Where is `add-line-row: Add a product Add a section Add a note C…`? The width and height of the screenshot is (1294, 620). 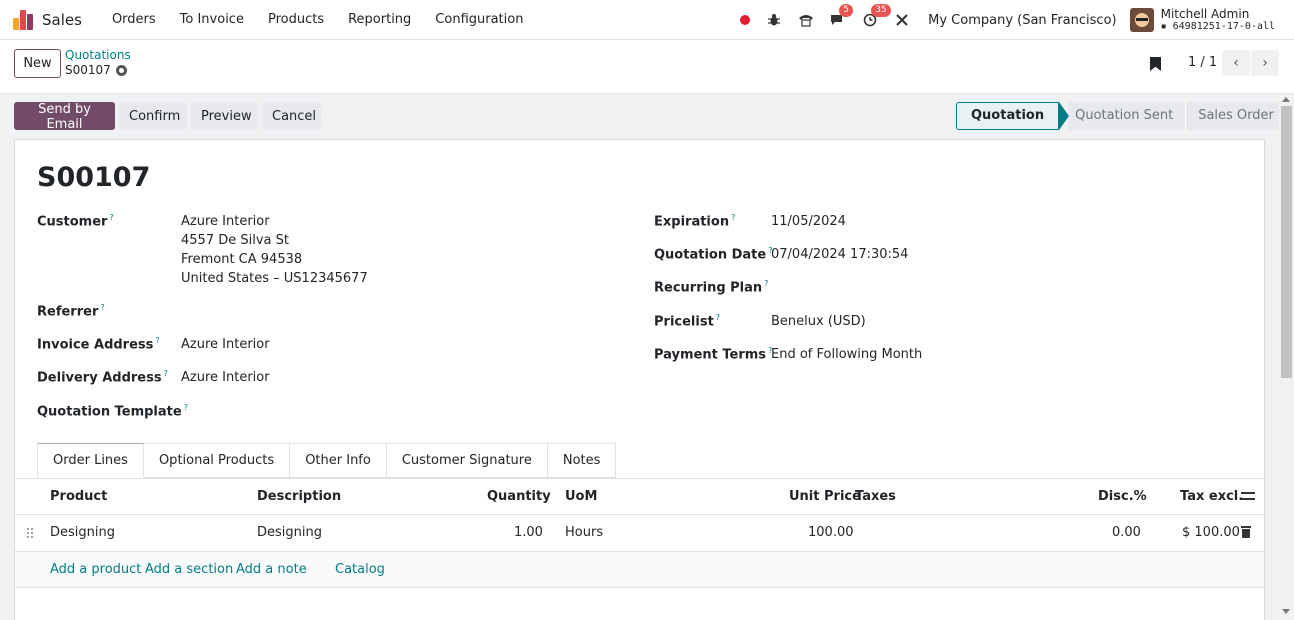 add-line-row: Add a product Add a section Add a note C… is located at coordinates (639, 570).